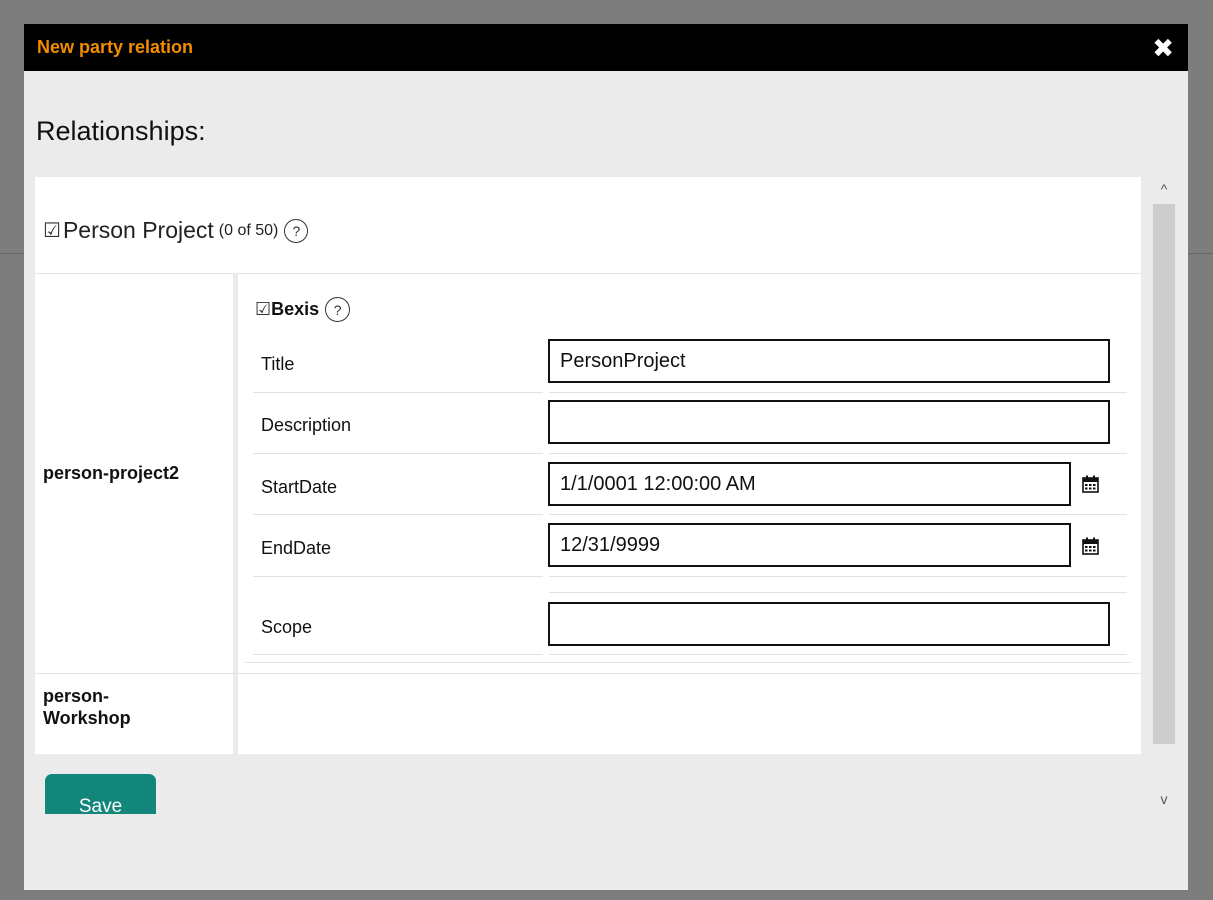 The image size is (1213, 900). What do you see at coordinates (278, 364) in the screenshot?
I see `field-label-title: Title` at bounding box center [278, 364].